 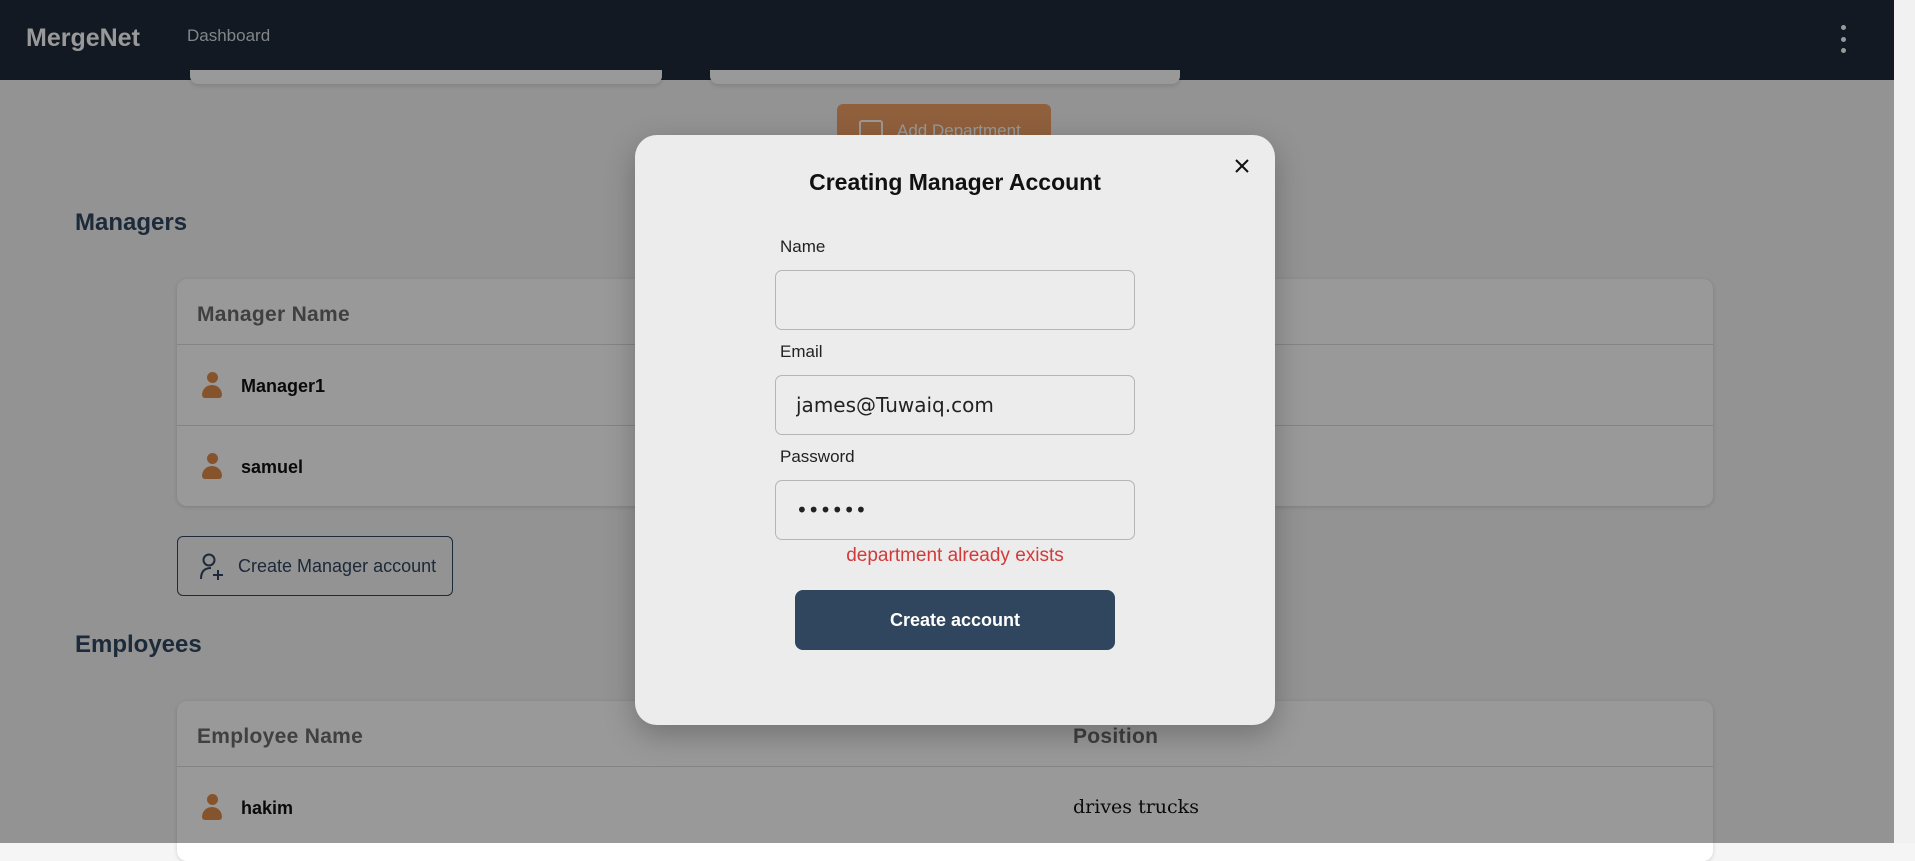 What do you see at coordinates (801, 351) in the screenshot?
I see `email-label: Email` at bounding box center [801, 351].